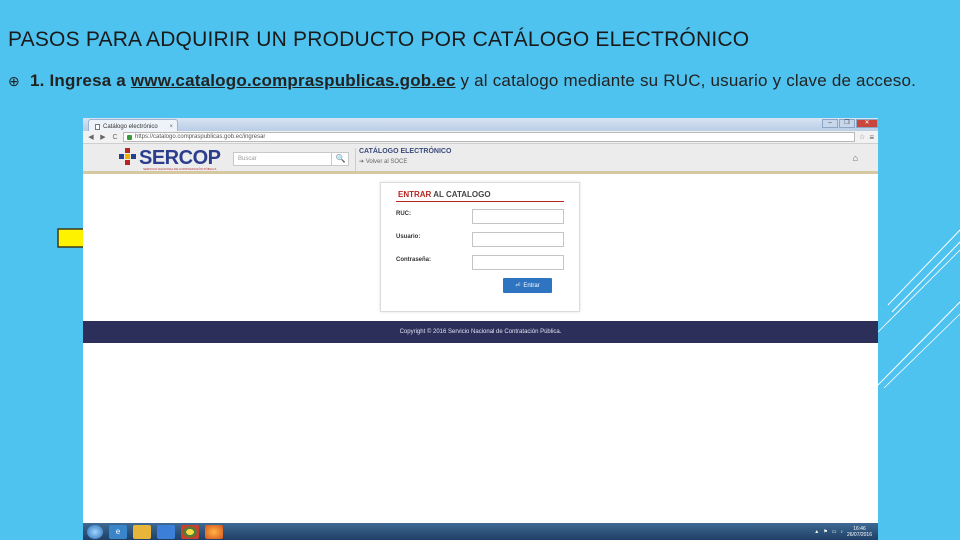 This screenshot has height=540, width=960. I want to click on windows-taskbar: e ▲ ⚑ ▭ ♪ 16:46 26/07/2016, so click(480, 531).